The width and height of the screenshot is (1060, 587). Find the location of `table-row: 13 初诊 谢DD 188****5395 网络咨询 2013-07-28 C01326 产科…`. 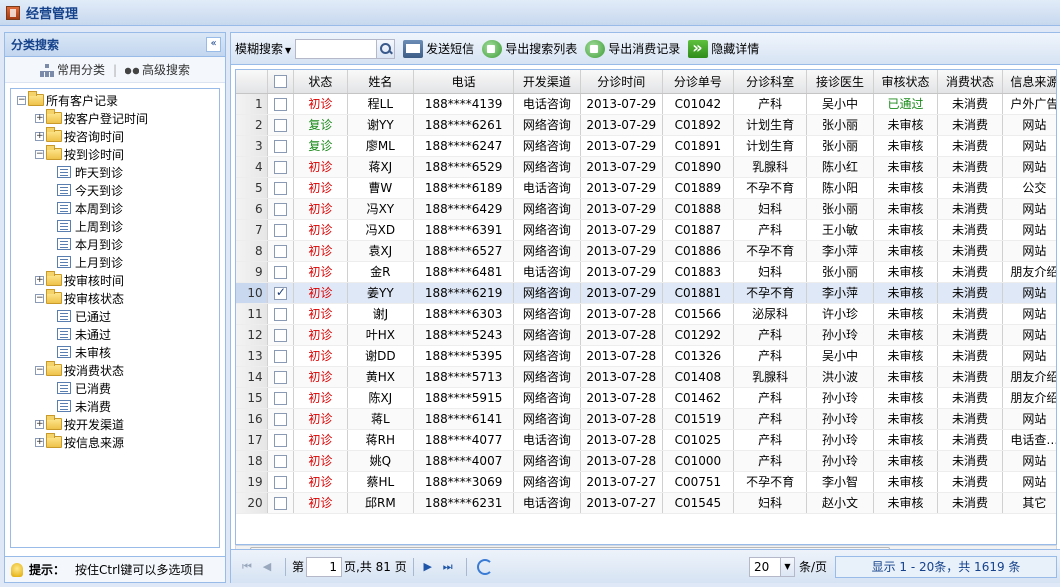

table-row: 13 初诊 谢DD 188****5395 网络咨询 2013-07-28 C01326 产科… is located at coordinates (646, 356).